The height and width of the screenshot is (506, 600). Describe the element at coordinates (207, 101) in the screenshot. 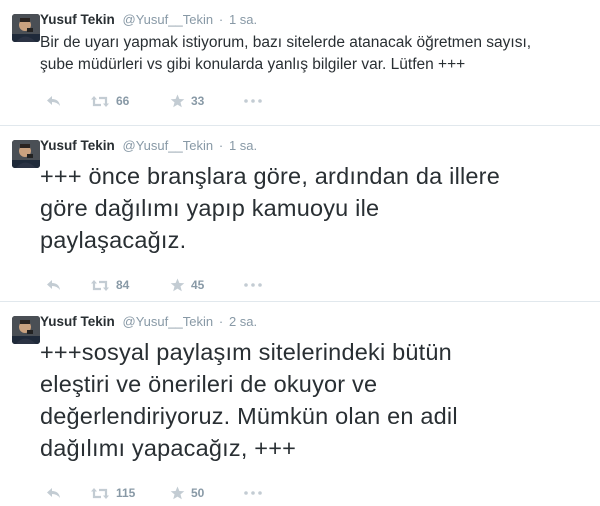

I see `favorite-button: 33` at that location.